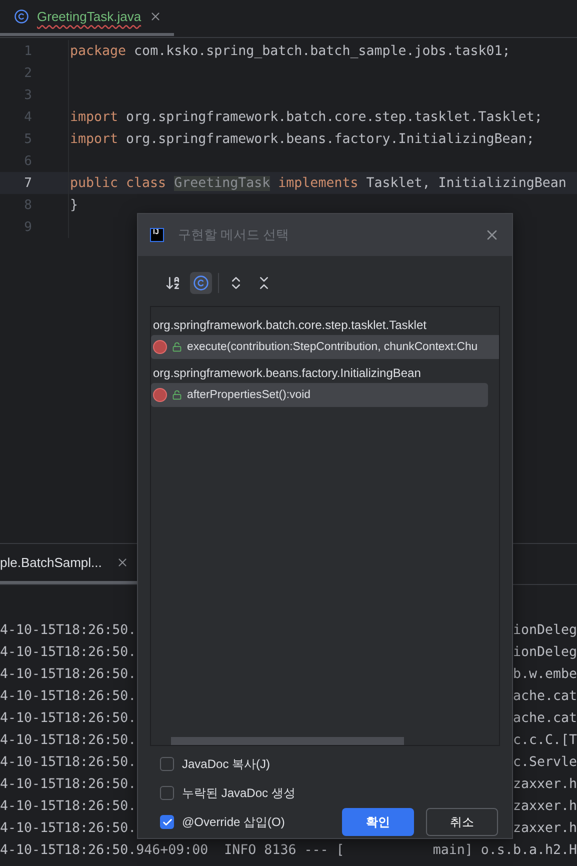  I want to click on sort-alphabetical-icon, so click(173, 283).